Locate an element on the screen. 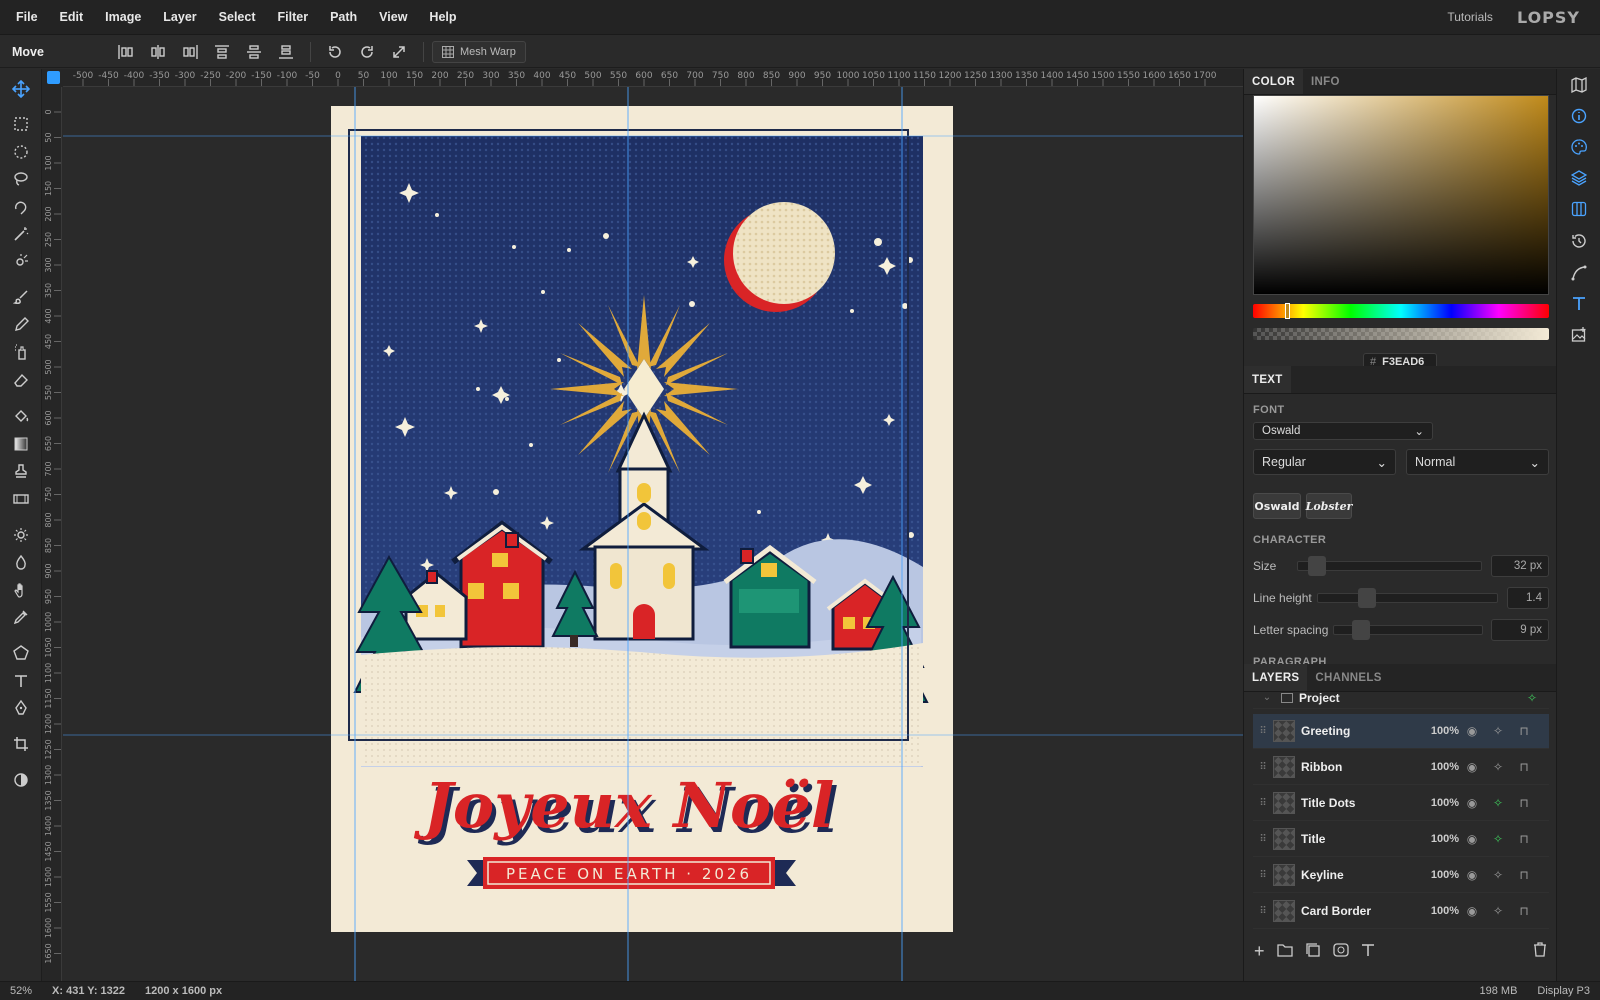  align-center-h-icon is located at coordinates (158, 52).